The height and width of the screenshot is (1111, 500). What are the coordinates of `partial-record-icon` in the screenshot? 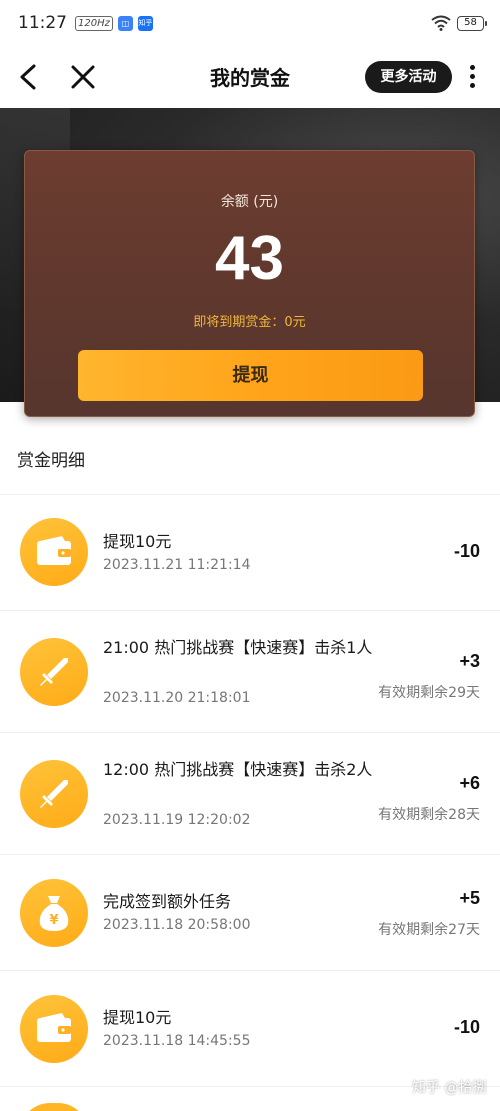 It's located at (54, 1107).